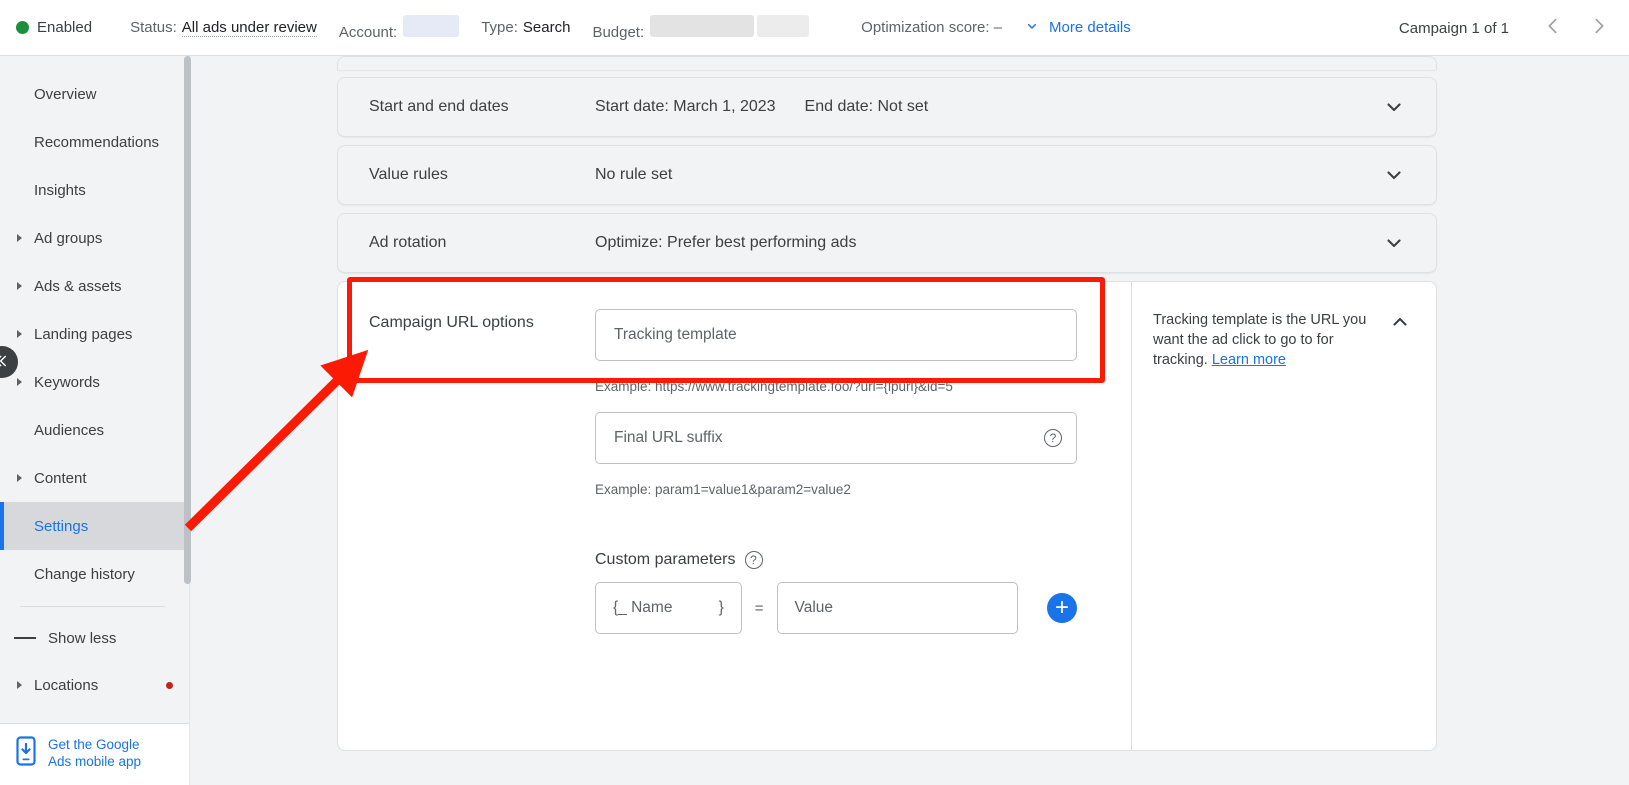 This screenshot has width=1629, height=785. I want to click on chevron-right-icon, so click(1599, 28).